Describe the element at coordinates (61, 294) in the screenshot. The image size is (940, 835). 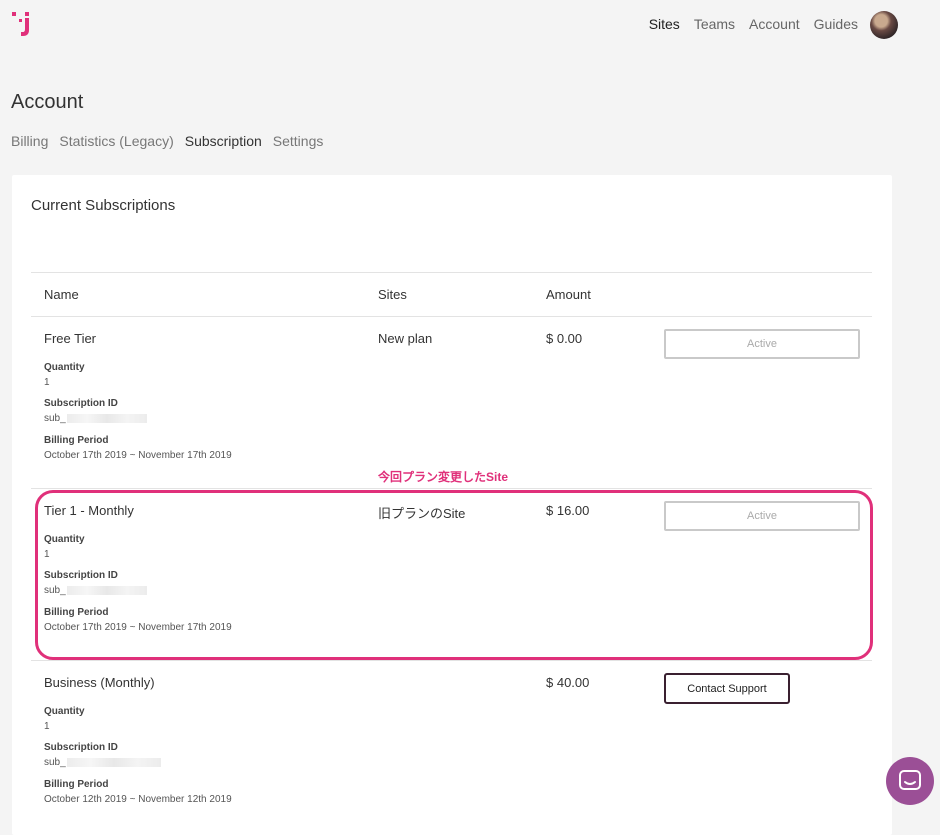
I see `header-name: Name` at that location.